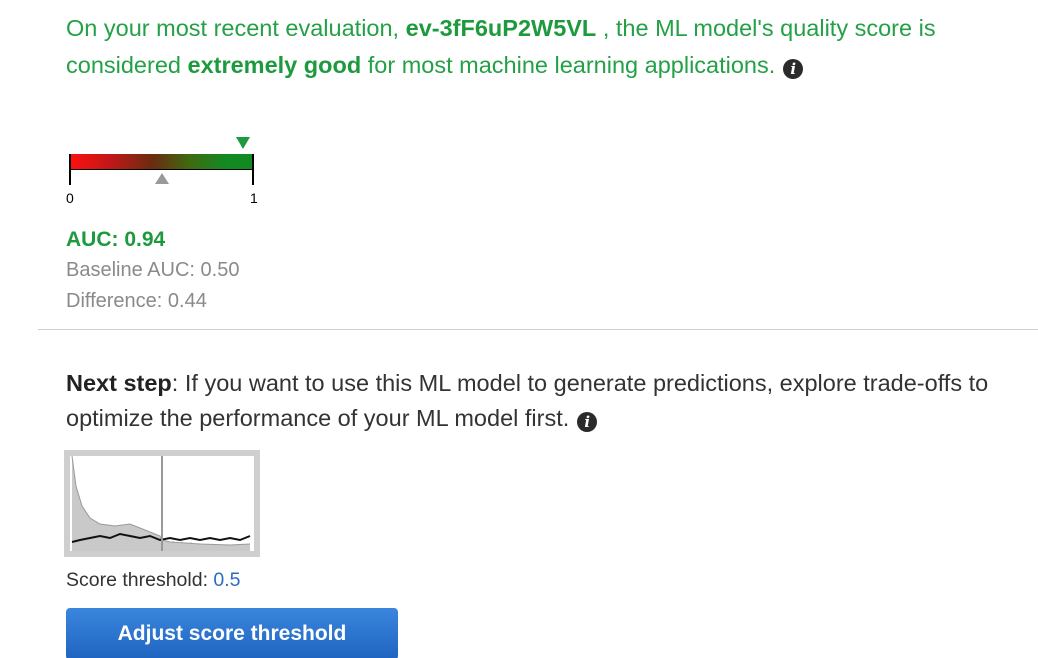 The height and width of the screenshot is (658, 1038). I want to click on next-step-label: Next step, so click(119, 383).